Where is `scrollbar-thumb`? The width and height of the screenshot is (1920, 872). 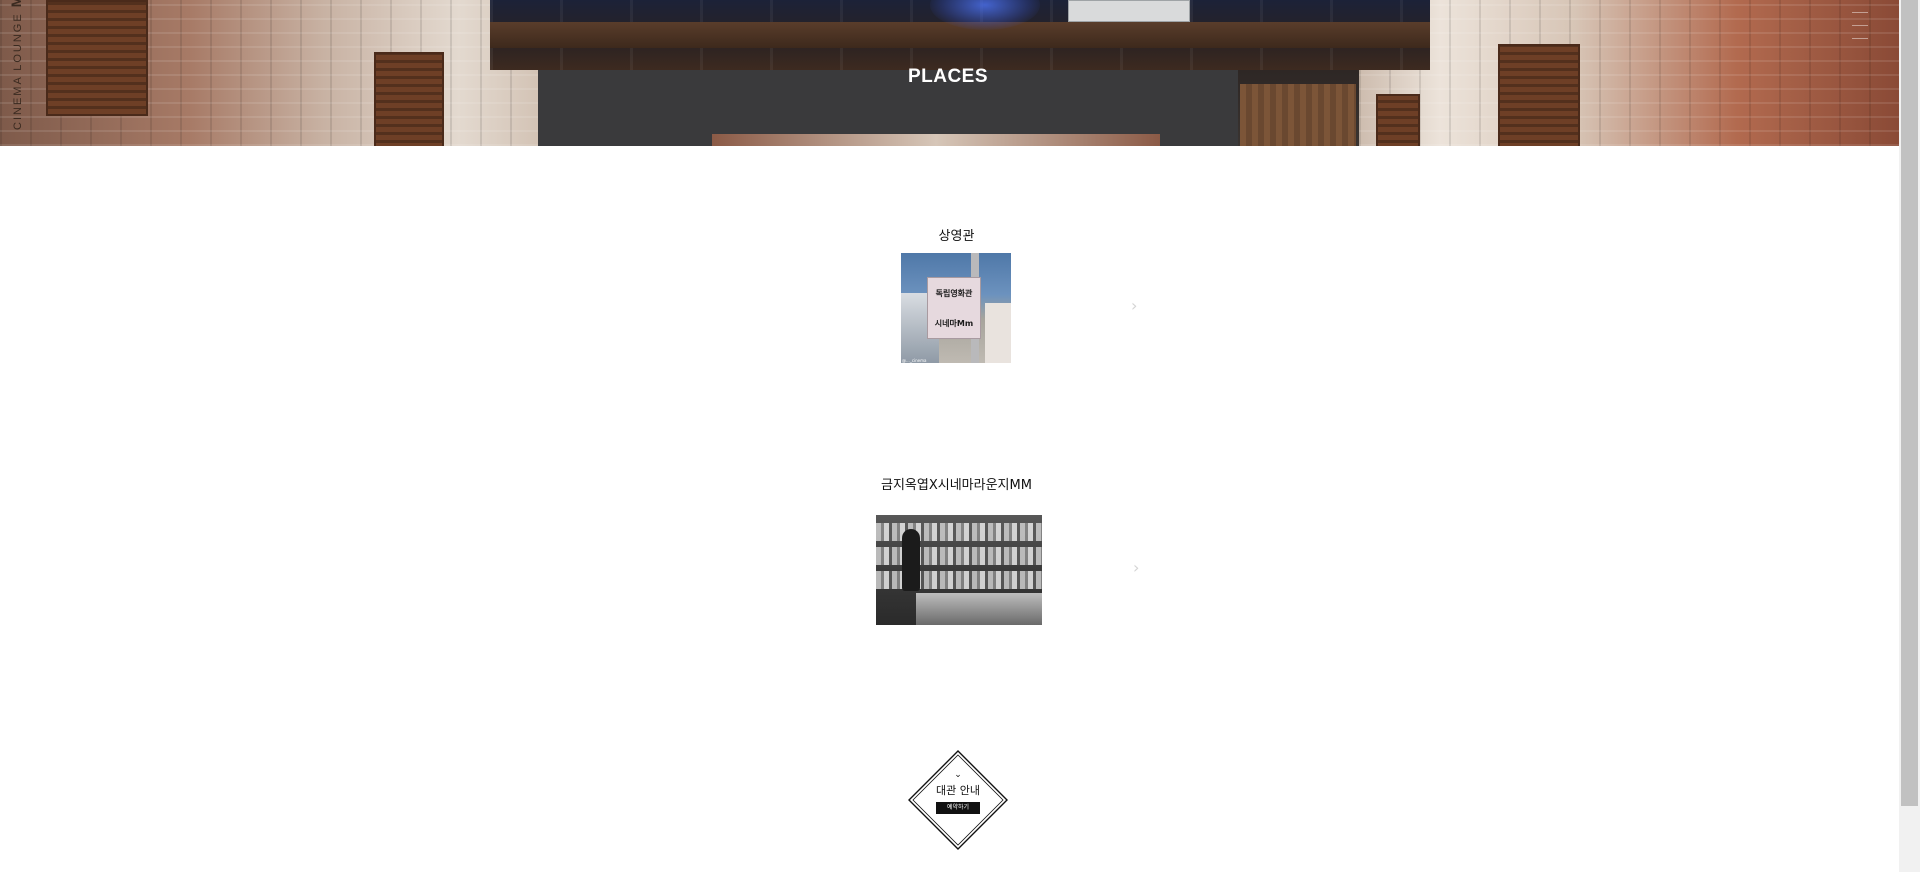 scrollbar-thumb is located at coordinates (1909, 403).